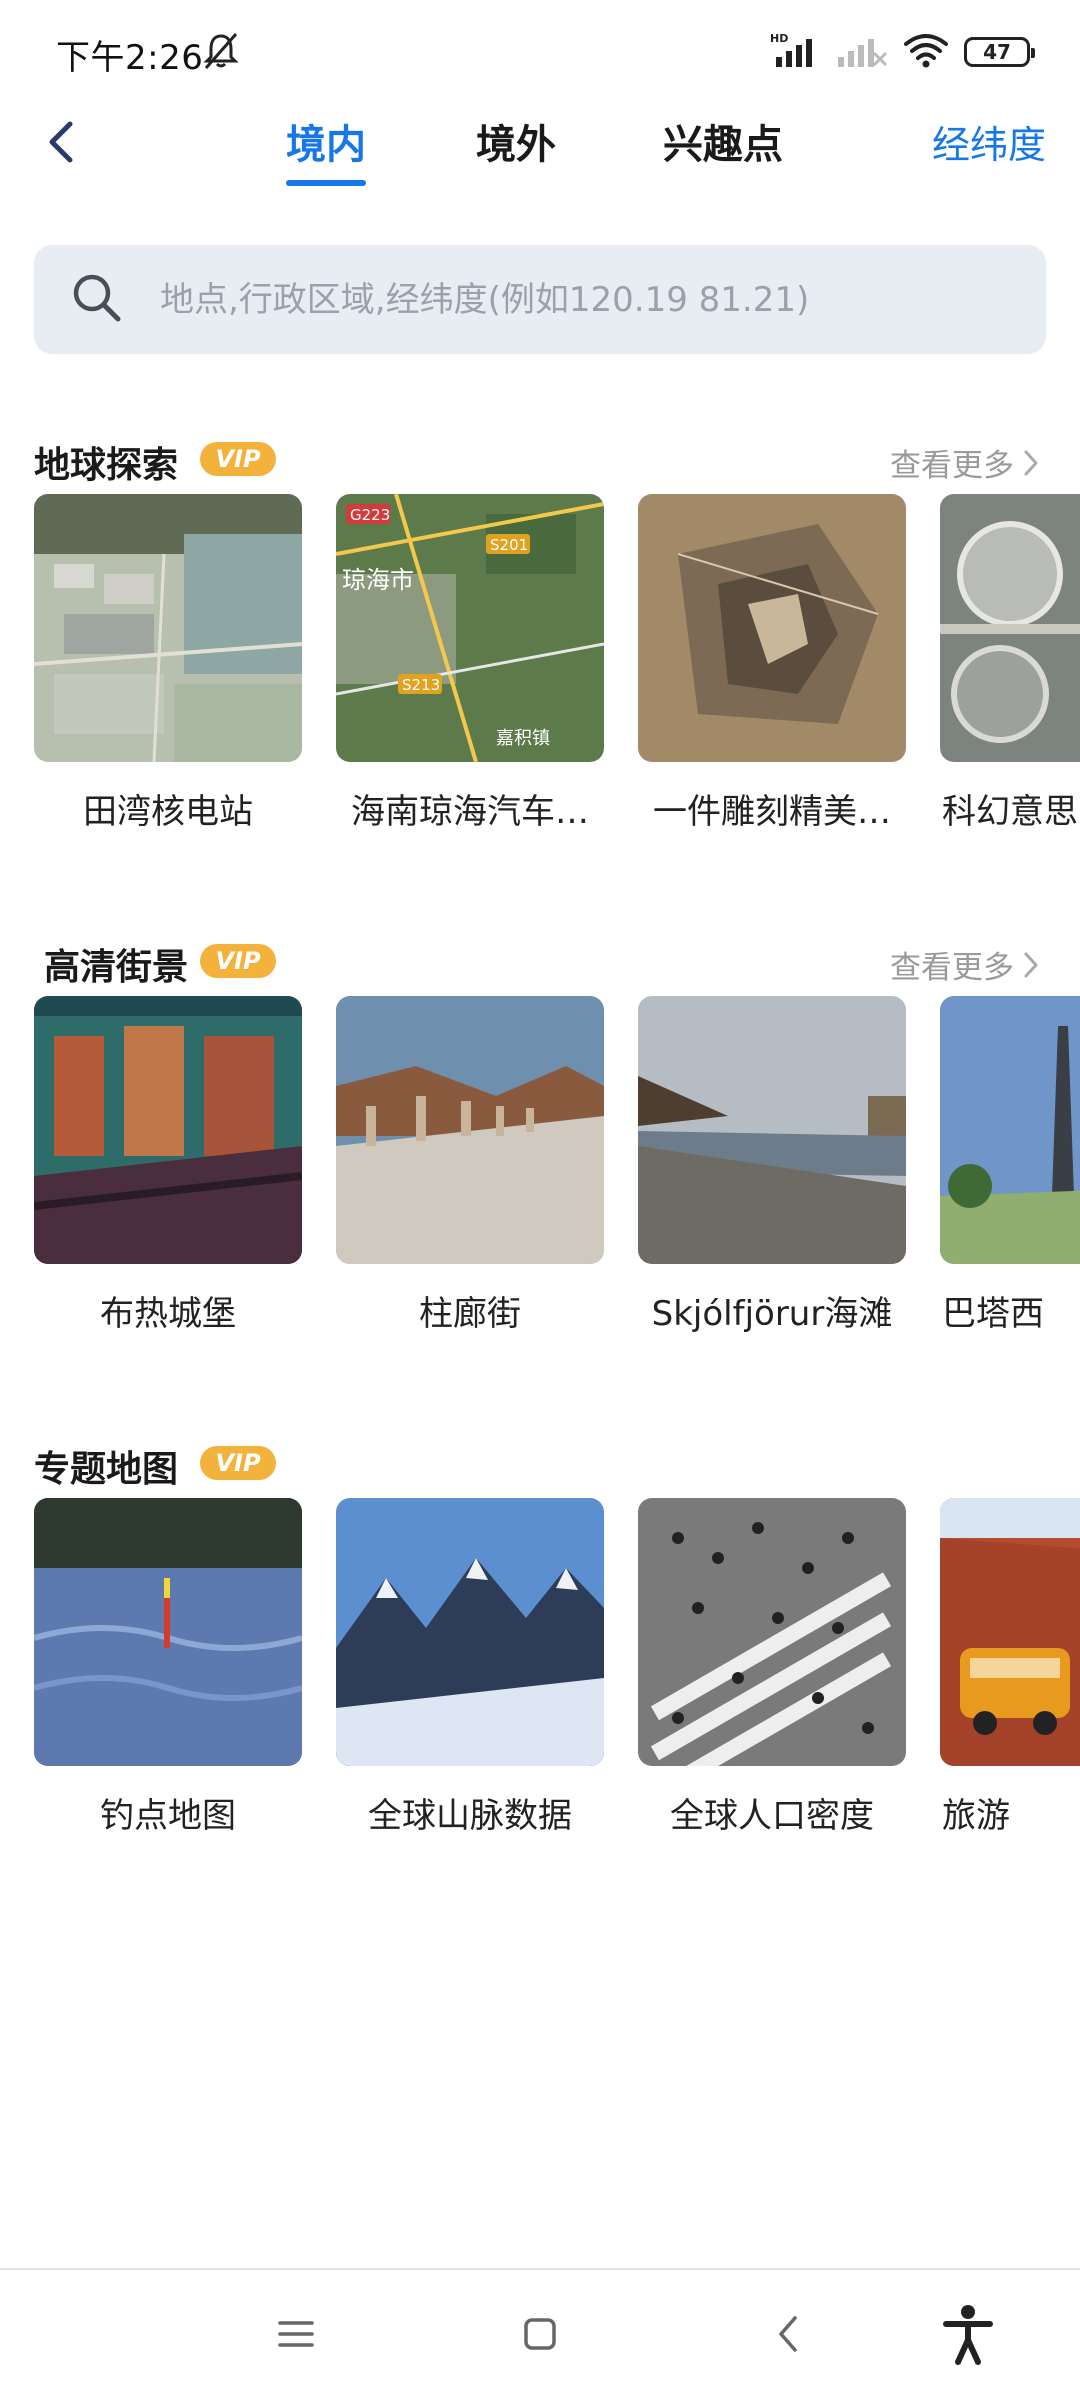  Describe the element at coordinates (540, 48) in the screenshot. I see `status-bar: 下午2:26 HD 47` at that location.